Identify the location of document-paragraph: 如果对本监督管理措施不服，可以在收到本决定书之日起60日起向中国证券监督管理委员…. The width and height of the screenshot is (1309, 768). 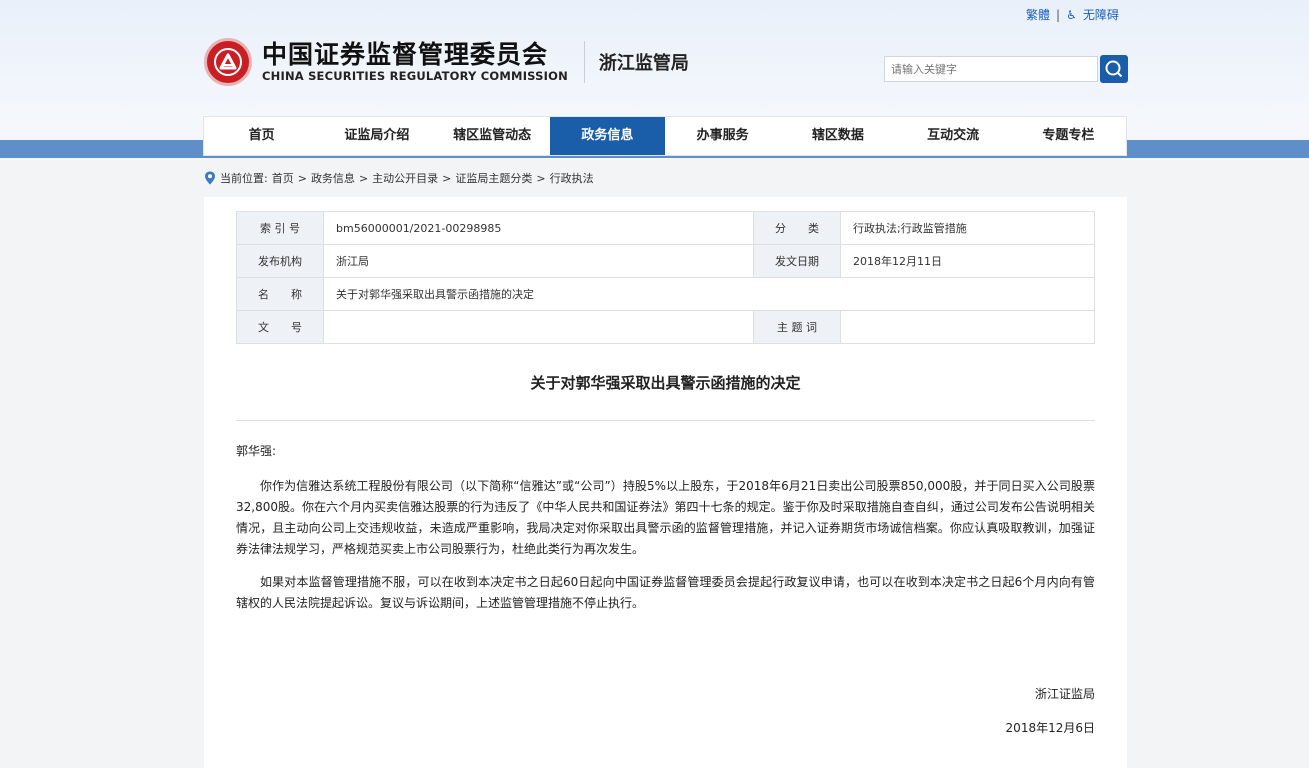
(665, 592).